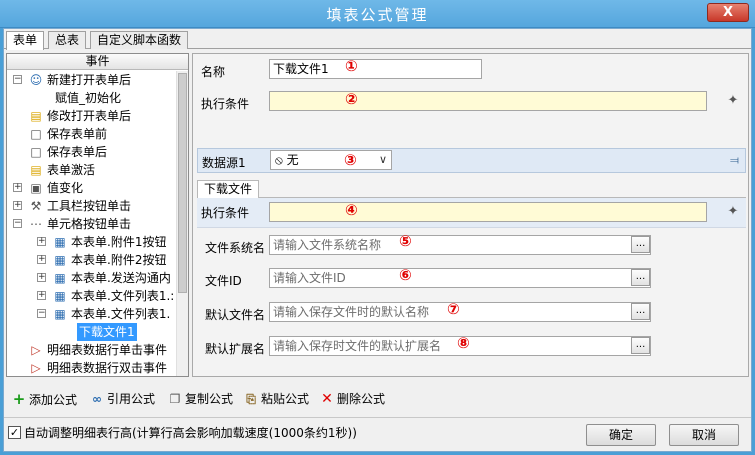 The height and width of the screenshot is (455, 755). What do you see at coordinates (182, 183) in the screenshot?
I see `scrollbar-thumb` at bounding box center [182, 183].